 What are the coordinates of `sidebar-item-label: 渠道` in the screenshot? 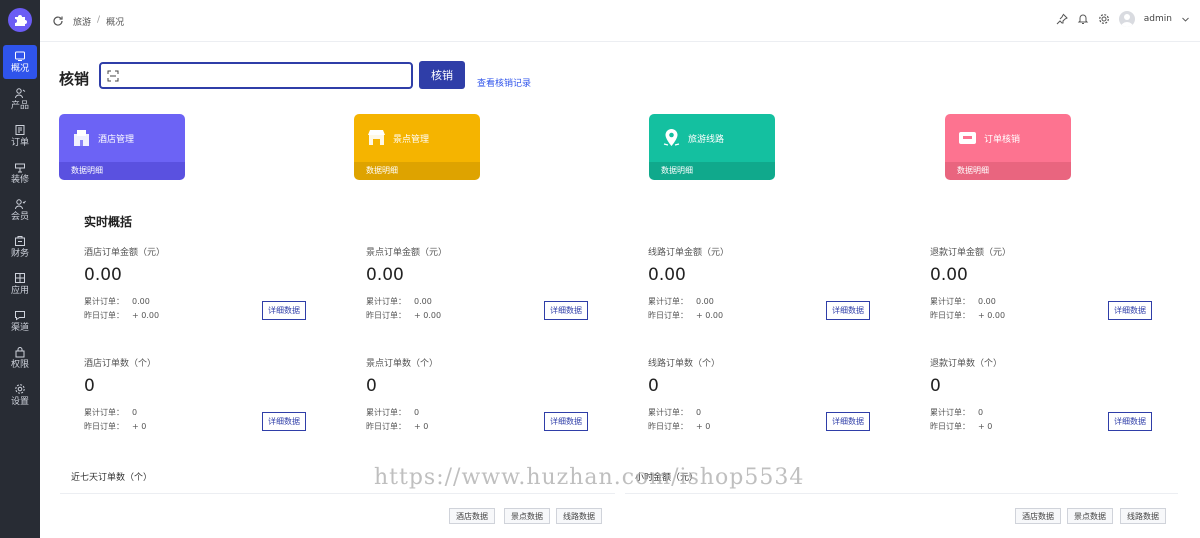 It's located at (19, 328).